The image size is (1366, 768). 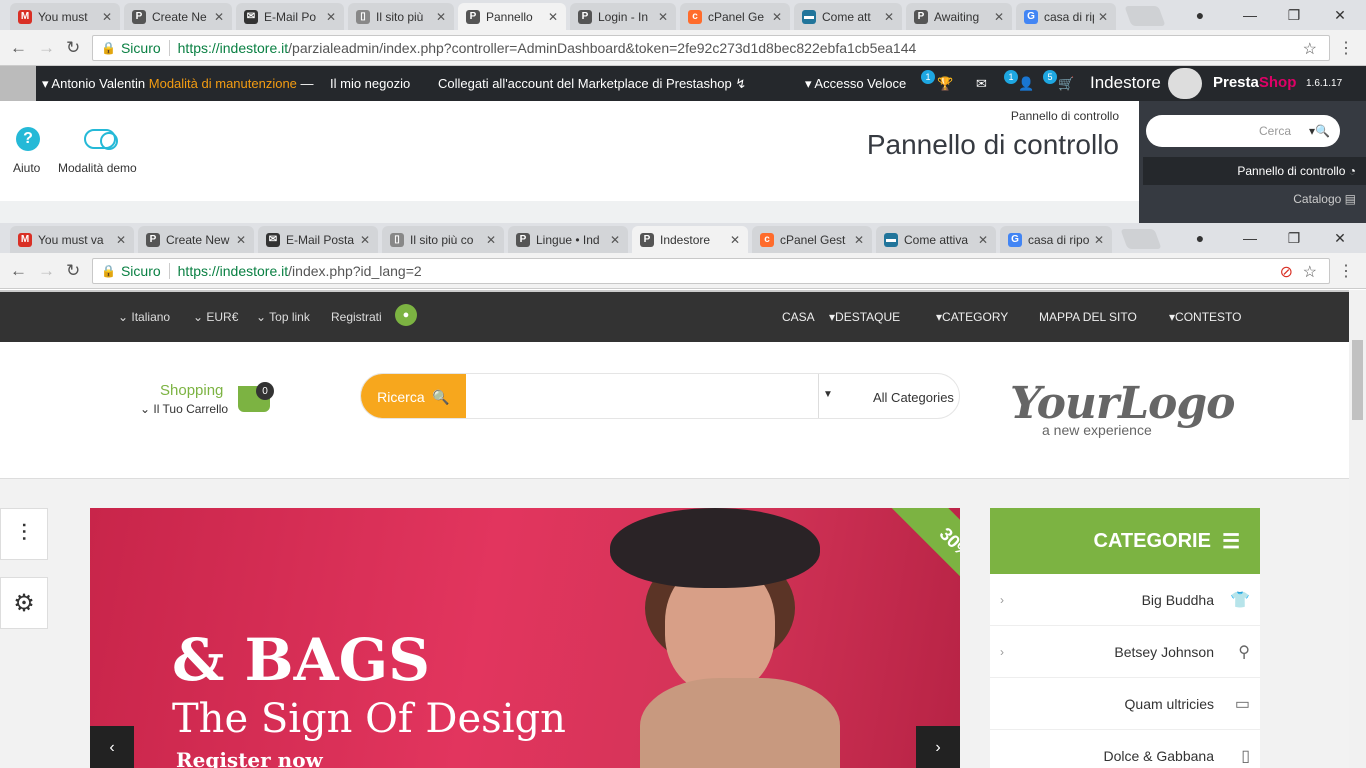 I want to click on browser-tab: M You must va ✕, so click(x=72, y=239).